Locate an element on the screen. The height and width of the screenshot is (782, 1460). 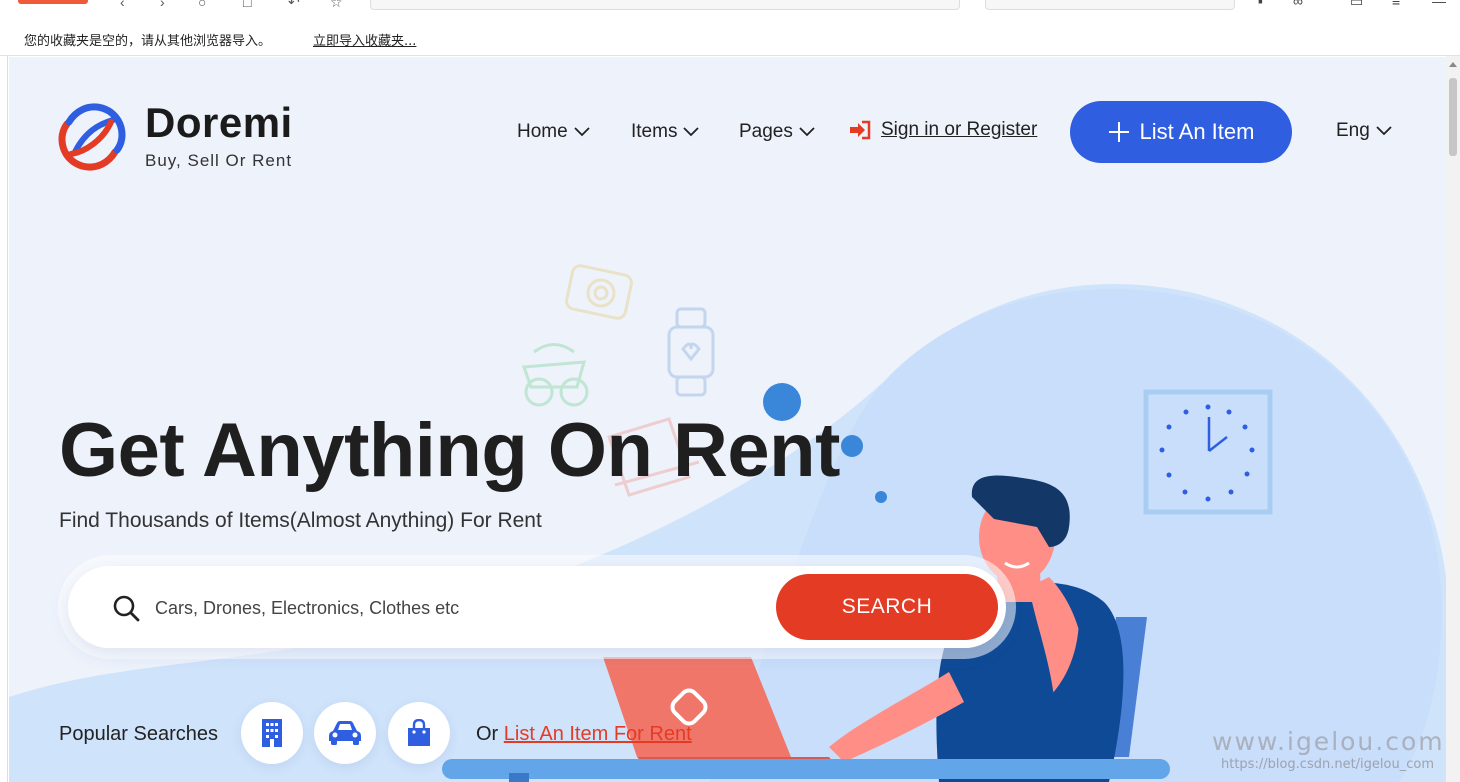
scrollbar-thumb is located at coordinates (1453, 117).